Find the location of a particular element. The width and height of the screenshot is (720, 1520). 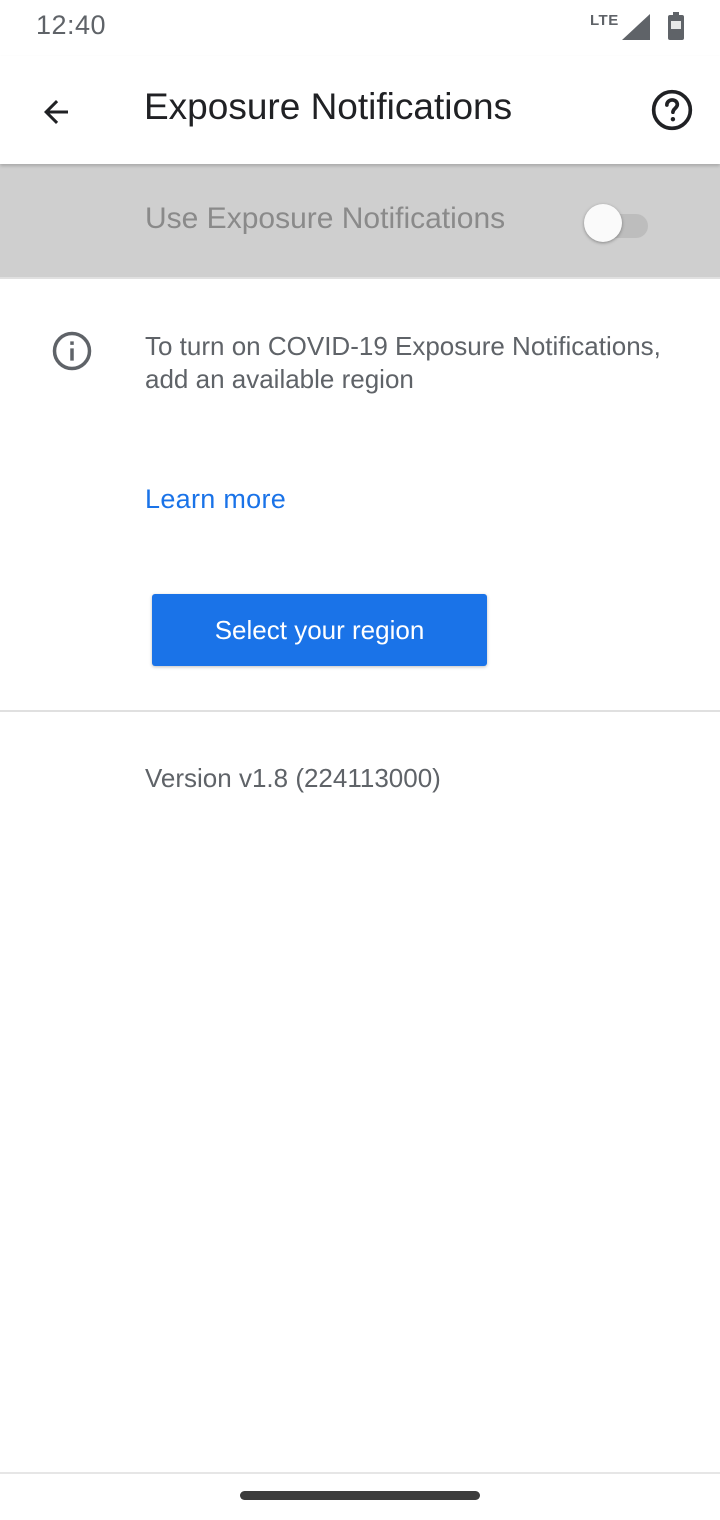

cell-signal-icon is located at coordinates (636, 27).